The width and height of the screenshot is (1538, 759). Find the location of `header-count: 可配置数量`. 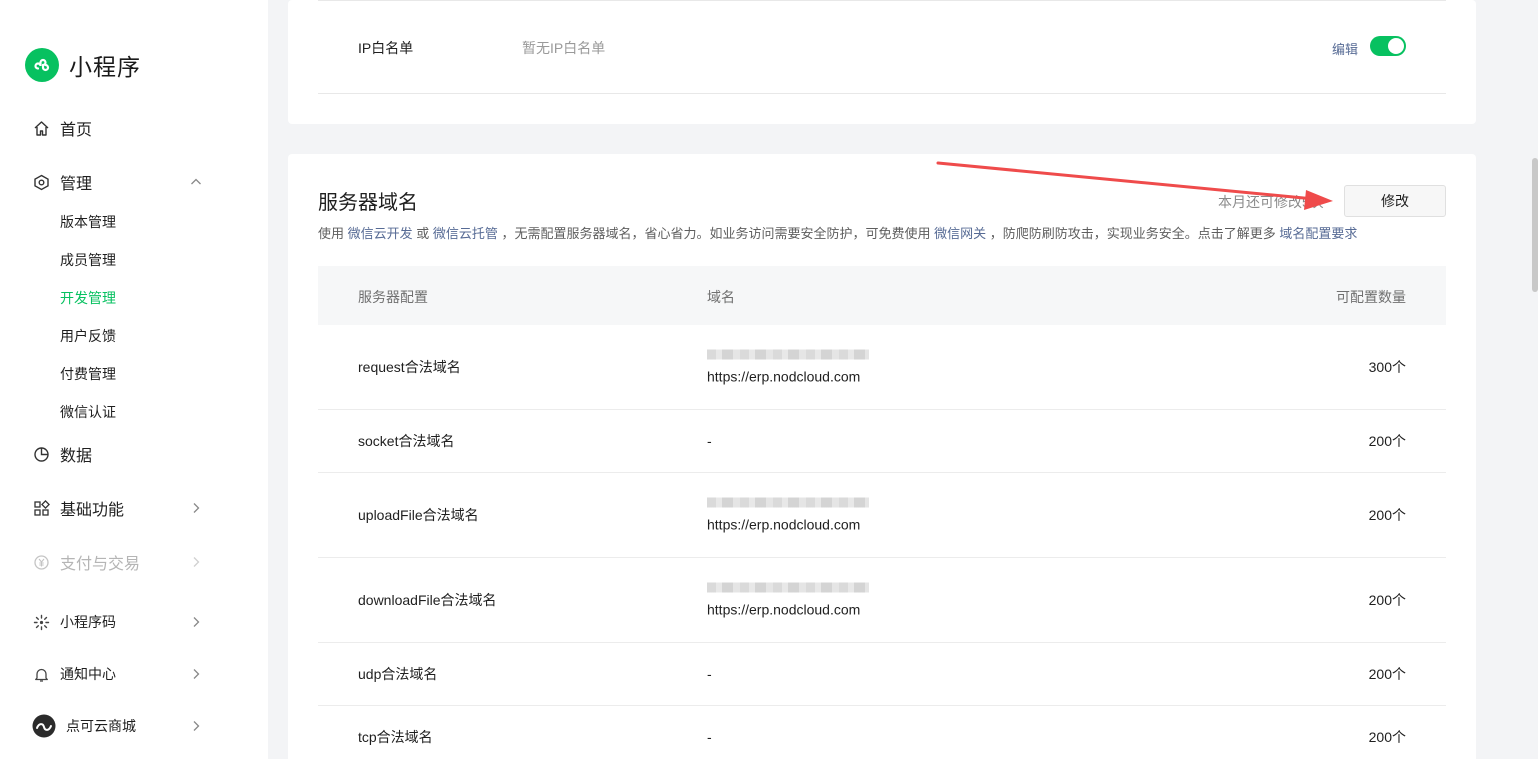

header-count: 可配置数量 is located at coordinates (1371, 297).